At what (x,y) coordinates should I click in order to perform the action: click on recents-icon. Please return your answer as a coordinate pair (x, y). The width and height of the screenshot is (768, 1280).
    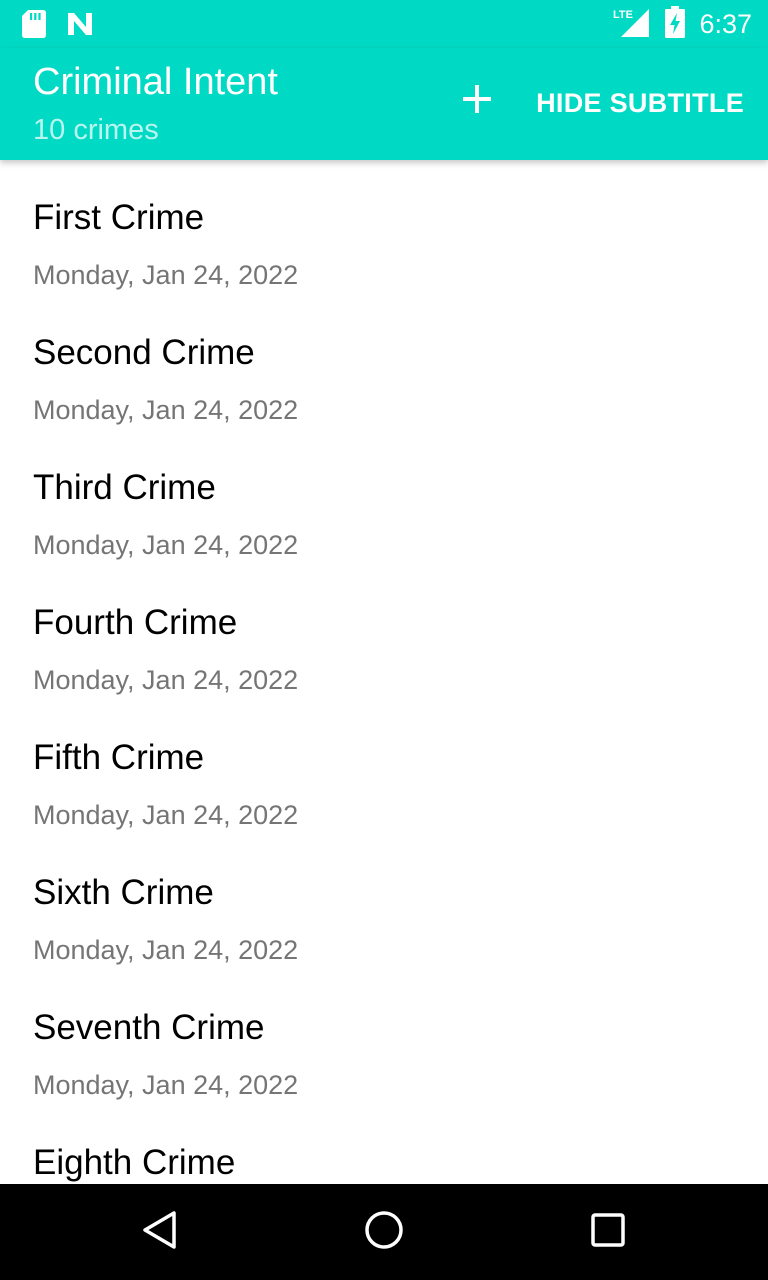
    Looking at the image, I should click on (608, 1232).